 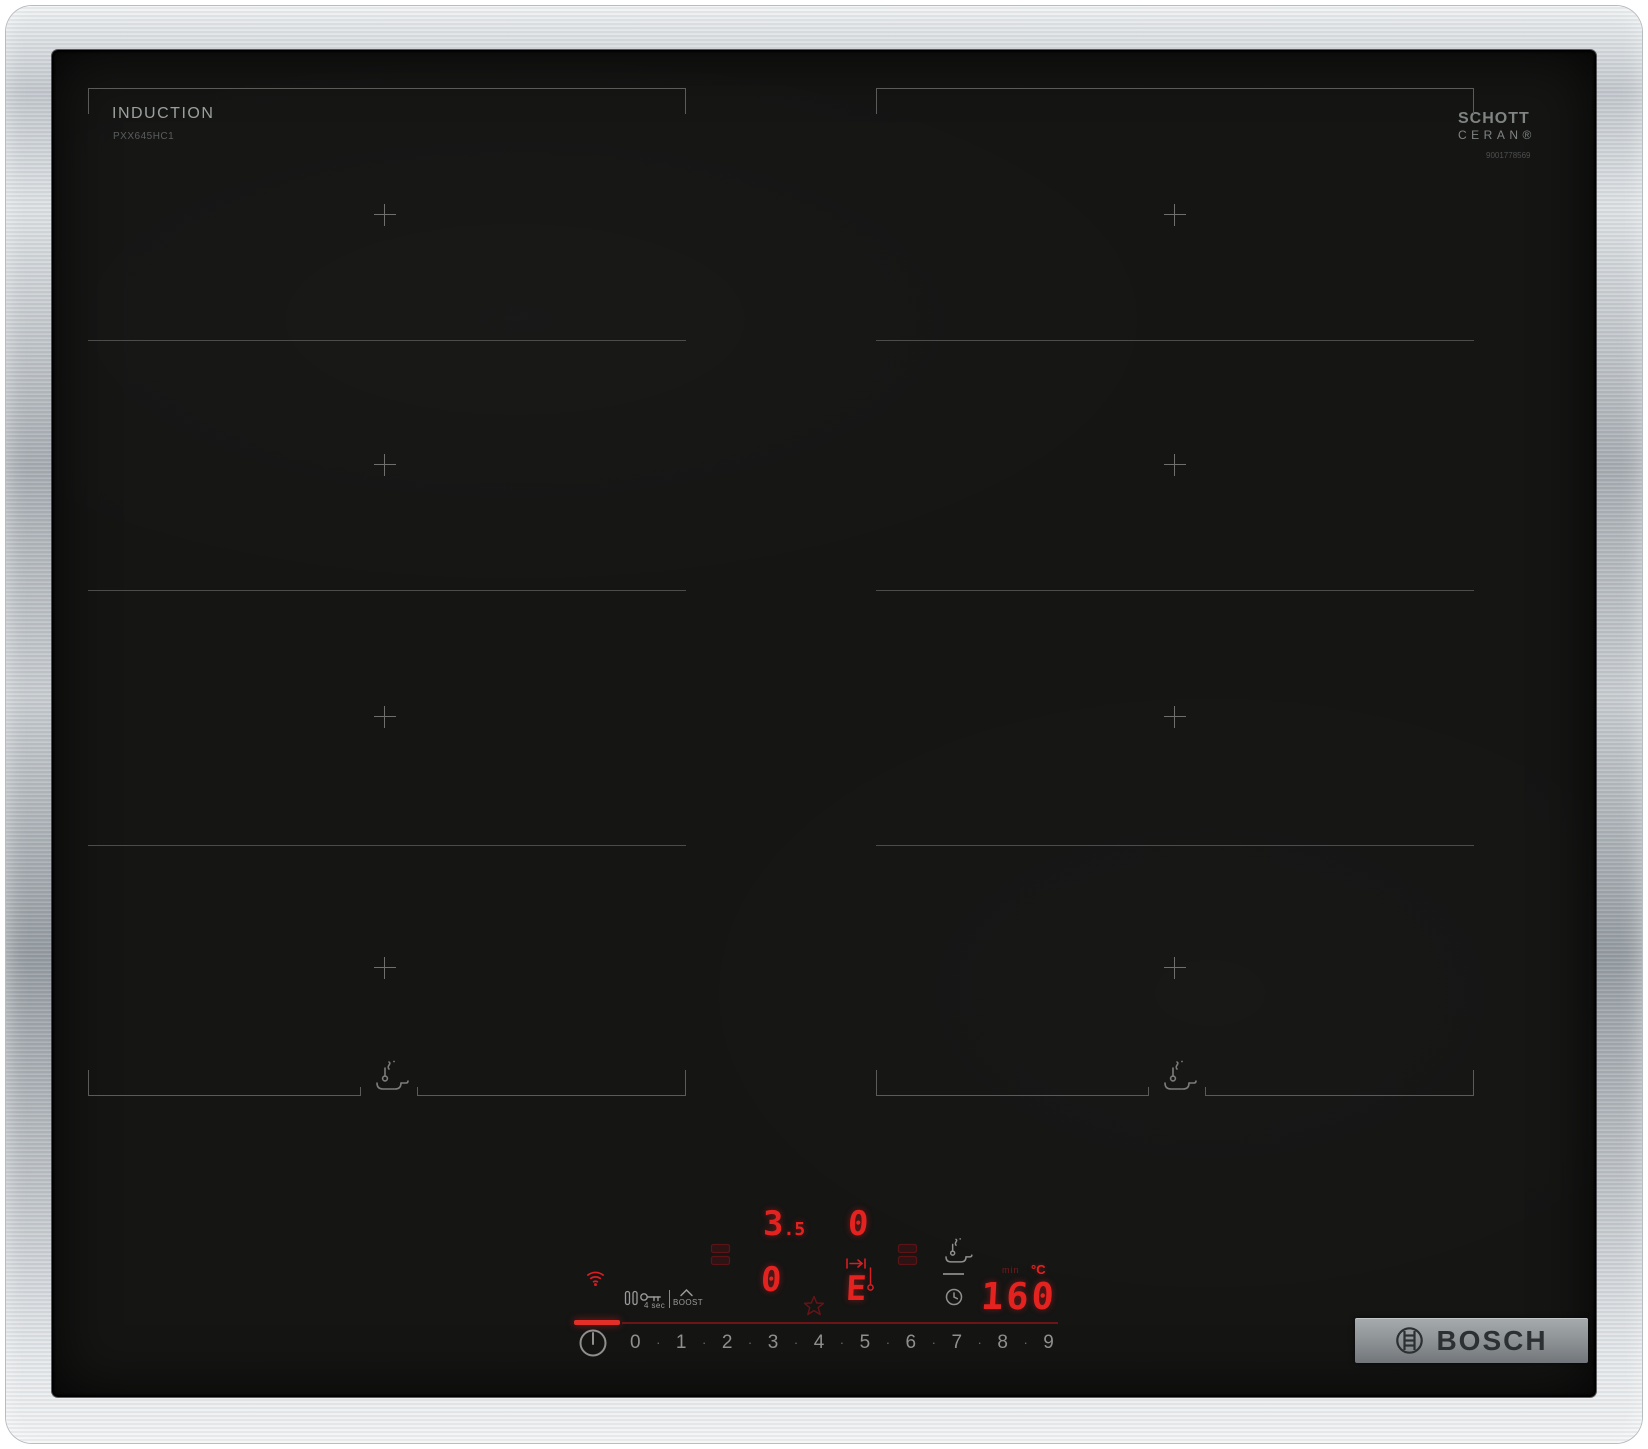 I want to click on pause-icon, so click(x=631, y=1298).